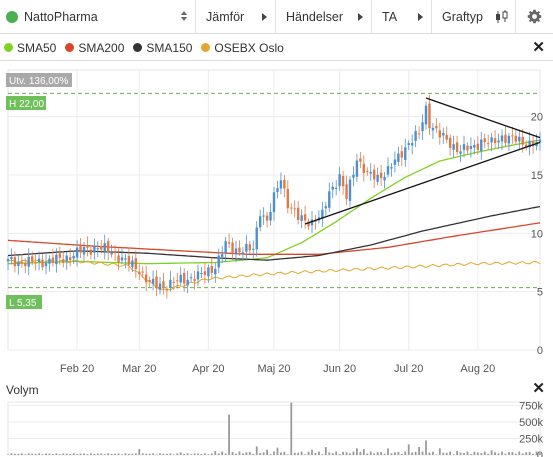  I want to click on chart-type-button: Graftyp, so click(474, 16).